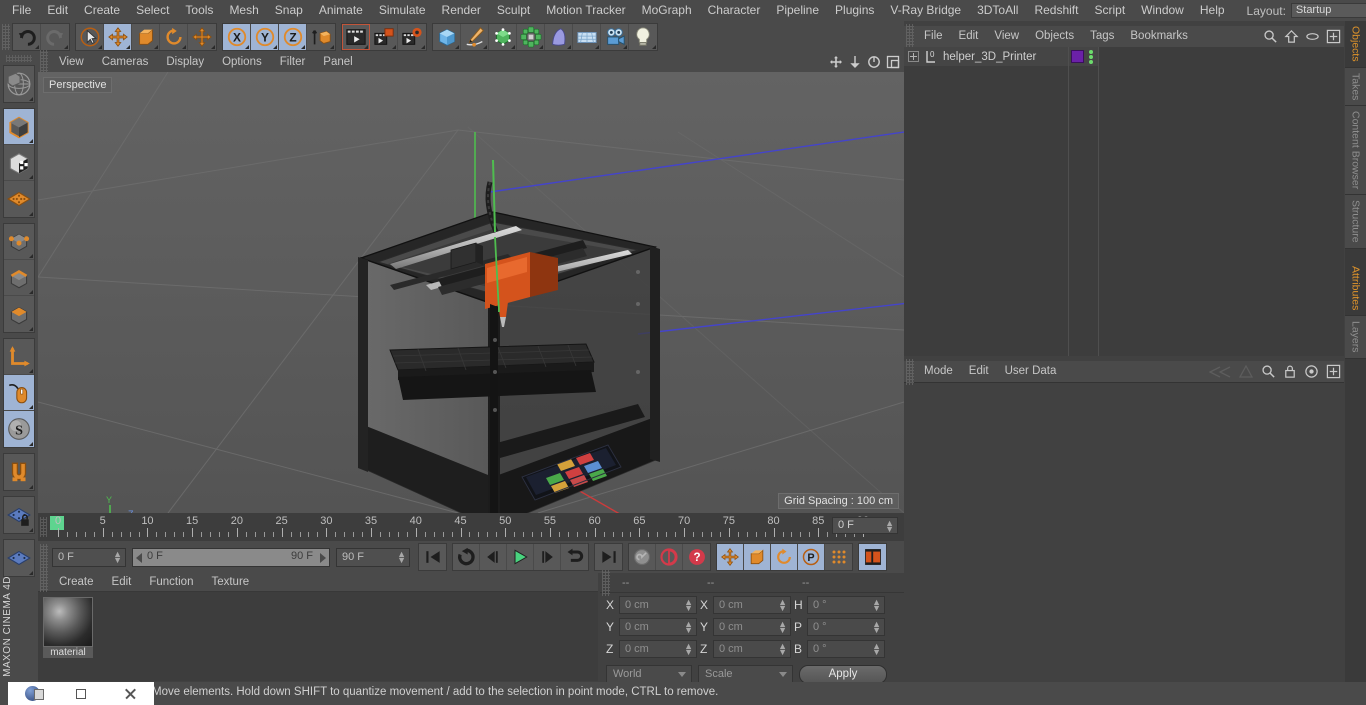 This screenshot has width=1366, height=705. I want to click on go-to-start-icon, so click(432, 557).